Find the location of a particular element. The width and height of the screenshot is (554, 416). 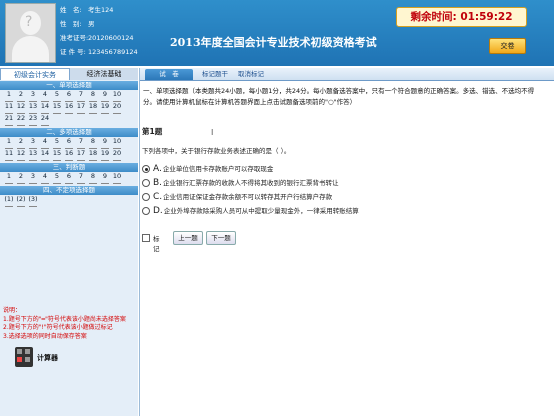

answer-option: D.企业外埠存款除采购人员可从中提取少量现金外，一律采用转账结算 is located at coordinates (250, 211).